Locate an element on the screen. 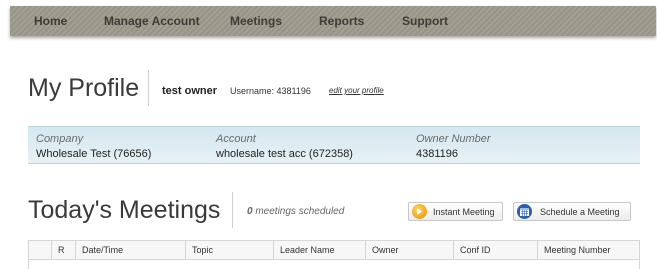  account-value: wholesale test acc (672358) is located at coordinates (284, 154).